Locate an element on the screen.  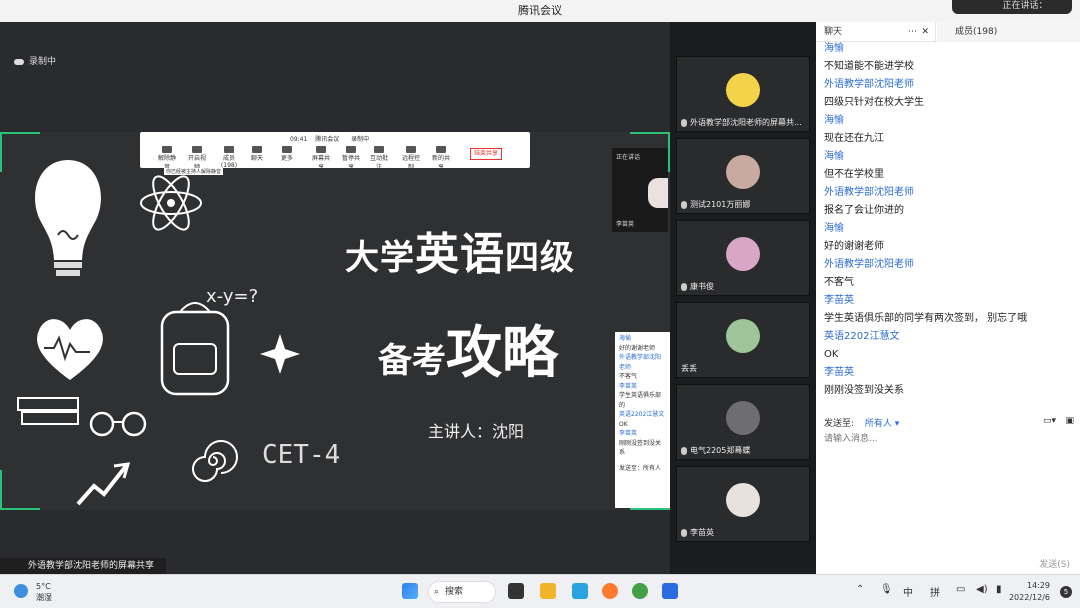
screenshot-icon: ▣ is located at coordinates (1069, 421).